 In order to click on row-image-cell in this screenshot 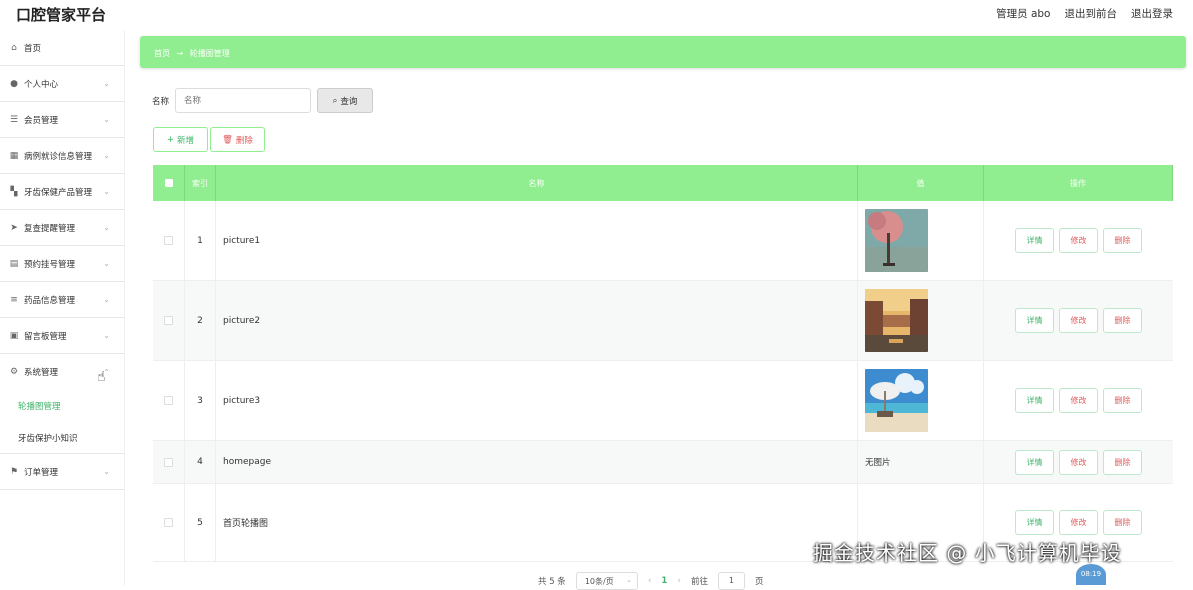, I will do `click(921, 400)`.